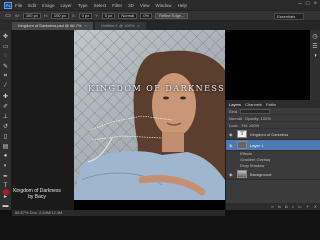 This screenshot has height=240, width=320. What do you see at coordinates (146, 15) in the screenshot?
I see `feather-field: 0%` at bounding box center [146, 15].